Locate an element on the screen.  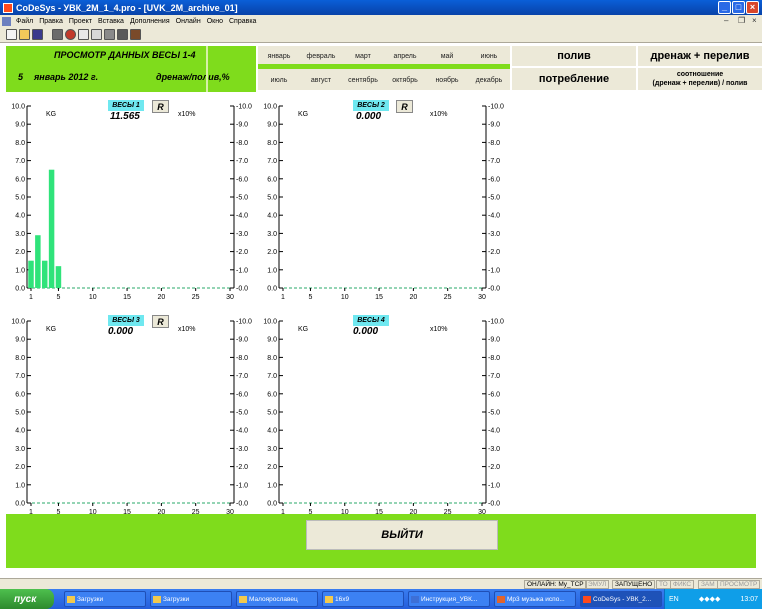
potreblenie-button: потребление is located at coordinates (574, 79).